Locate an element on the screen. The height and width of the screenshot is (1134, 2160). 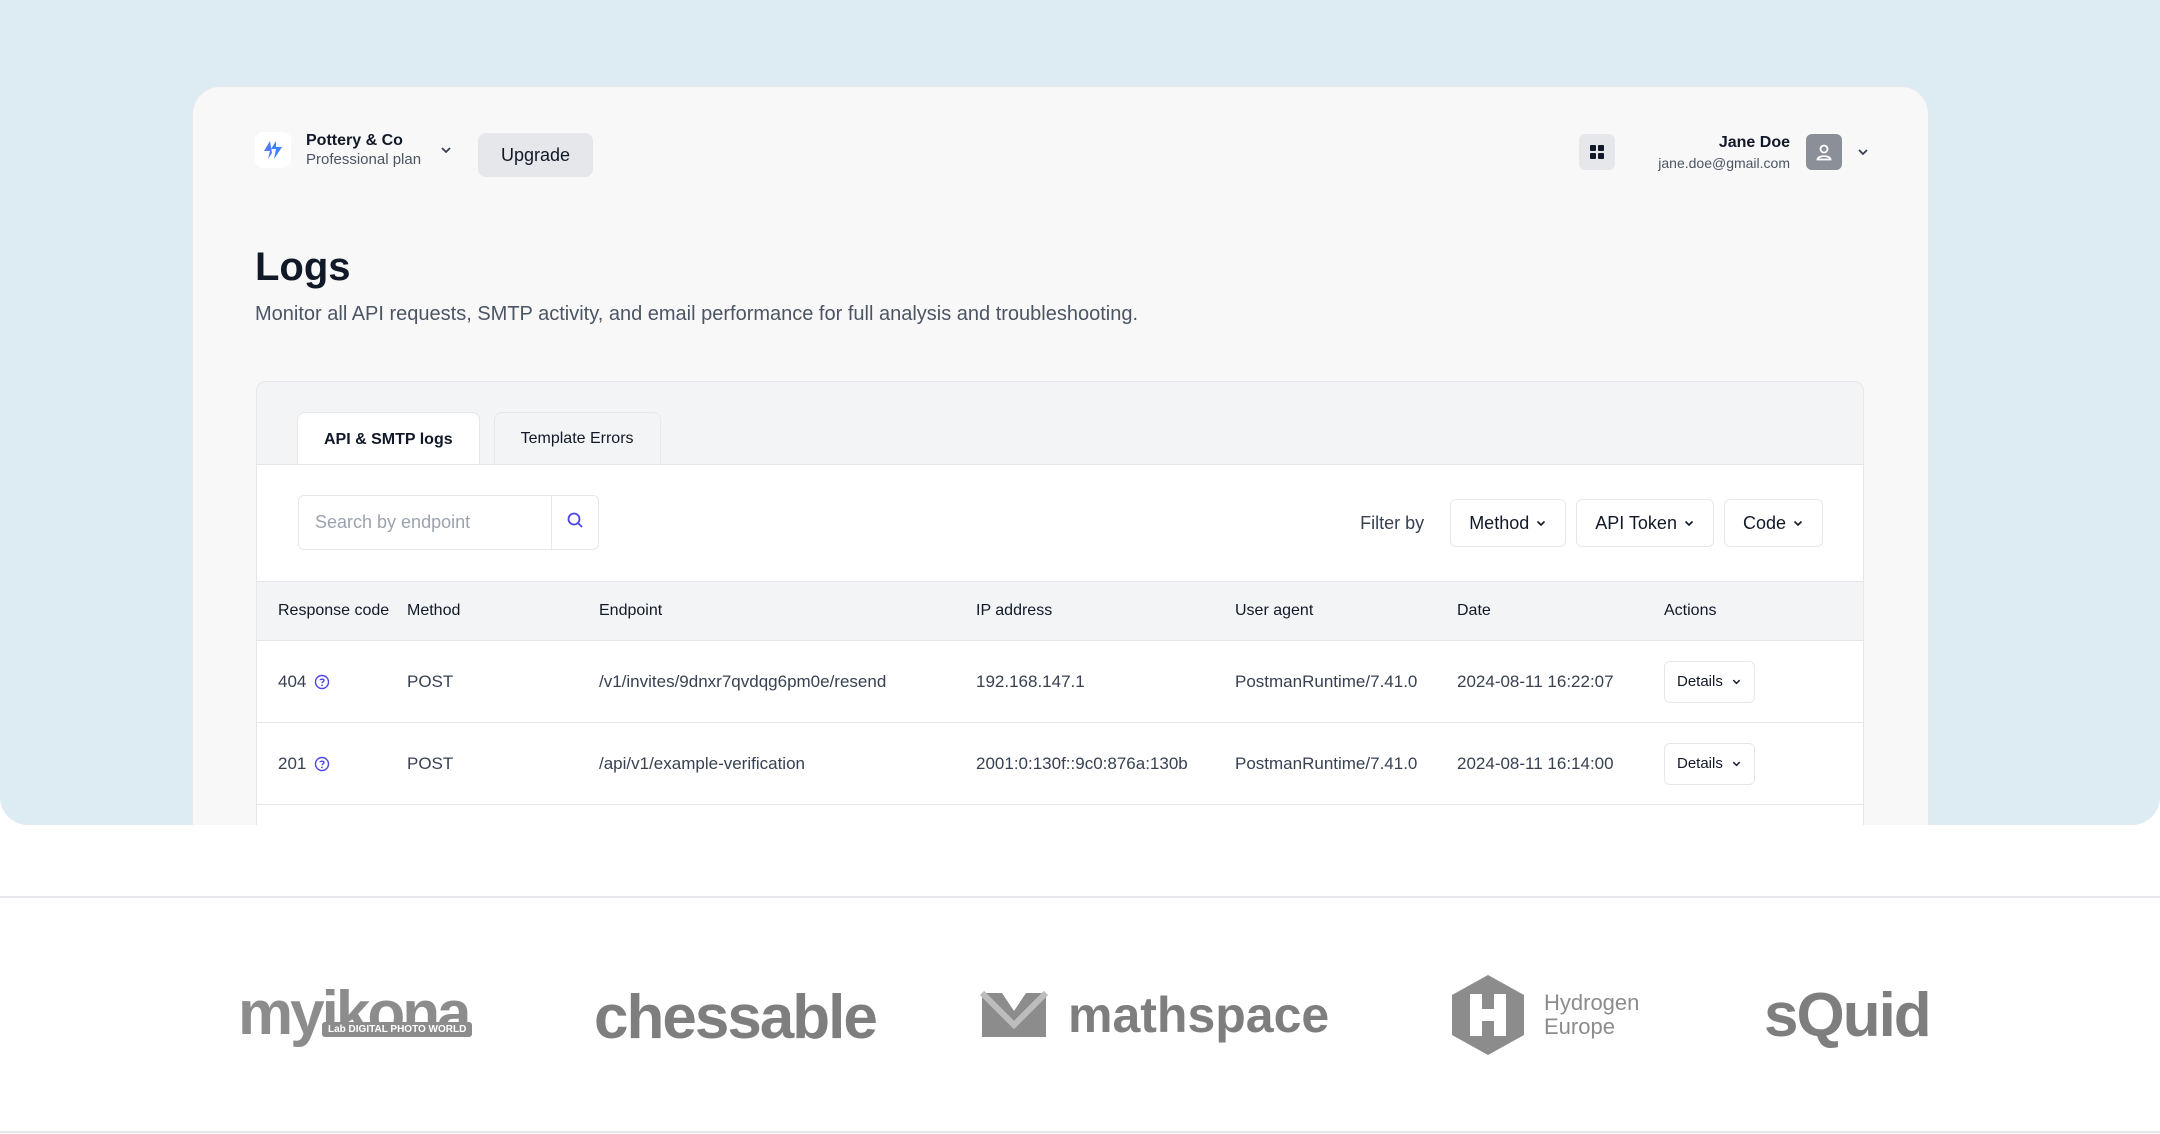
search-button is located at coordinates (575, 522).